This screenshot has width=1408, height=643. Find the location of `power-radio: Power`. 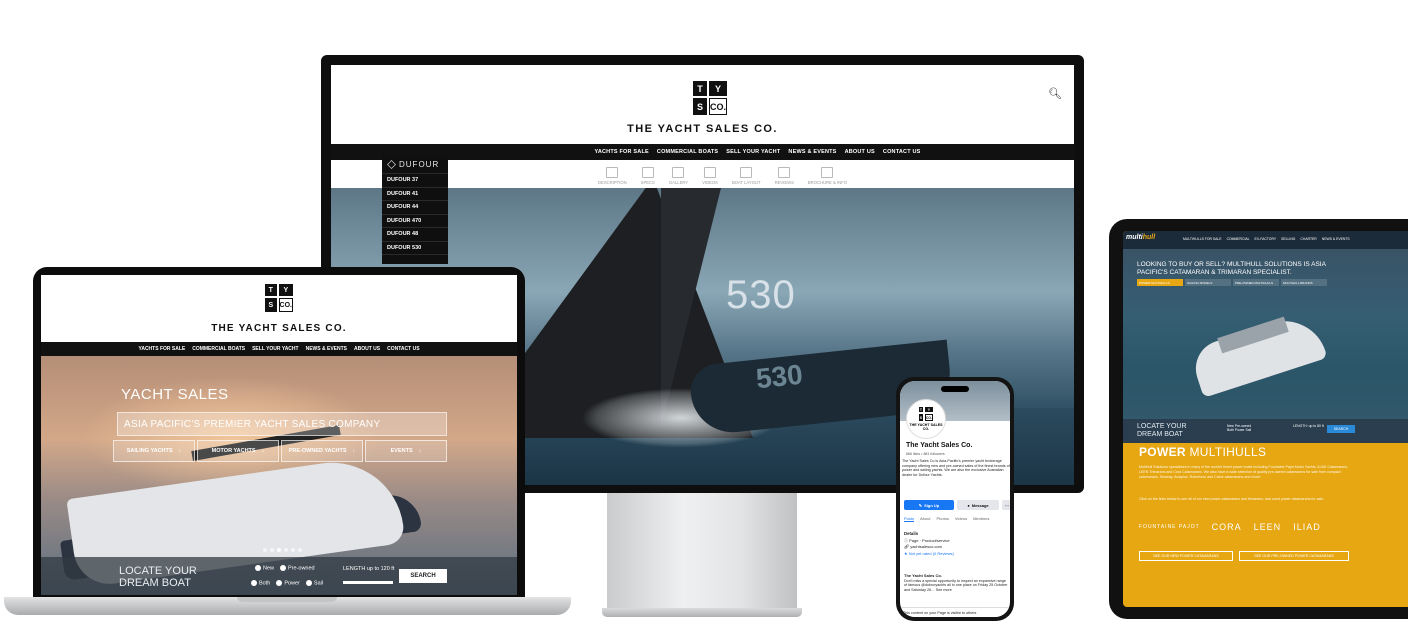

power-radio: Power is located at coordinates (288, 583).